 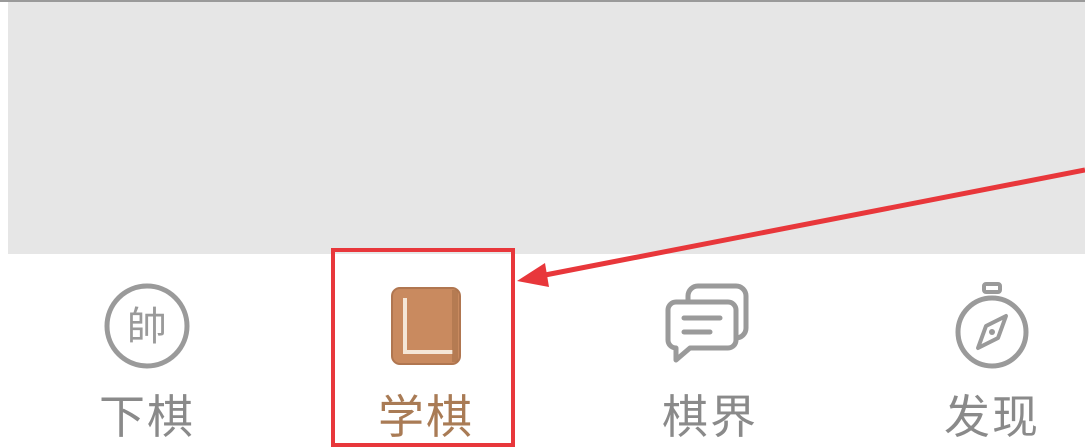 I want to click on tab-play-label: 下棋, so click(x=147, y=417).